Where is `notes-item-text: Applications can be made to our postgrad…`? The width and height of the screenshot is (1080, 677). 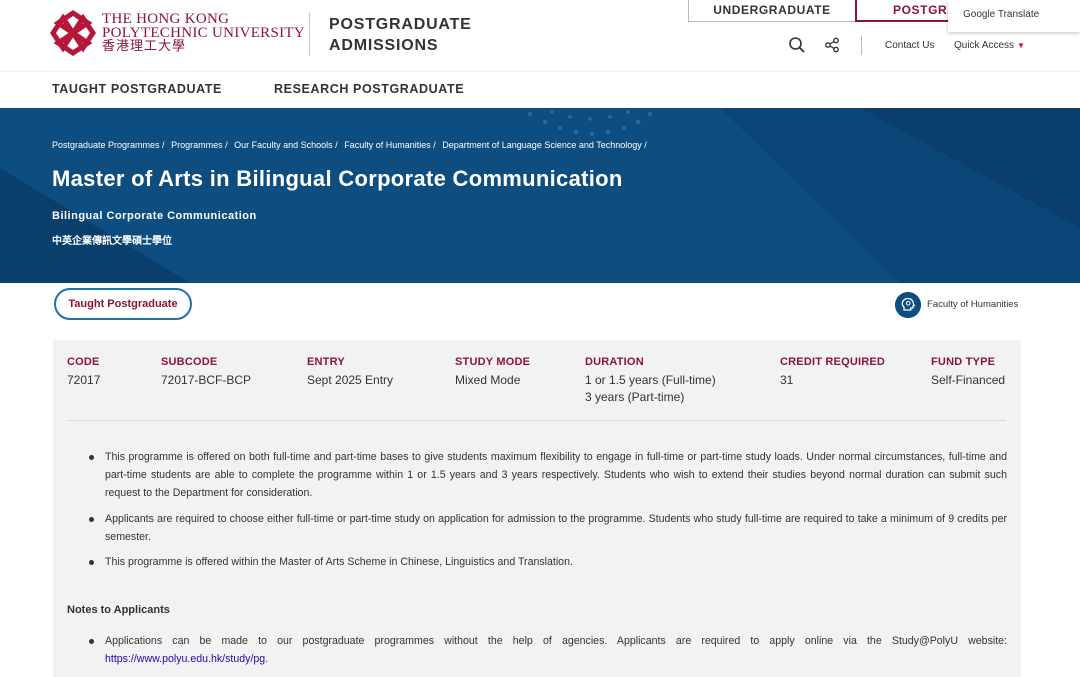
notes-item-text: Applications can be made to our postgrad… is located at coordinates (556, 641).